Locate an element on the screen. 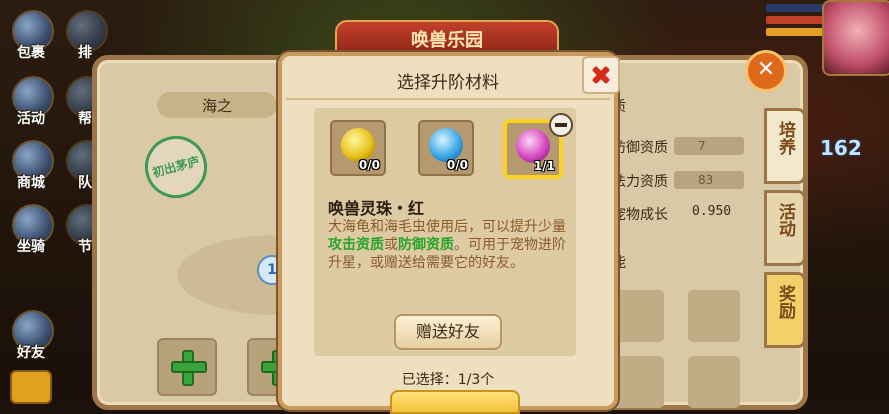 The height and width of the screenshot is (414, 889). stat-label: 法力资质 is located at coordinates (640, 182).